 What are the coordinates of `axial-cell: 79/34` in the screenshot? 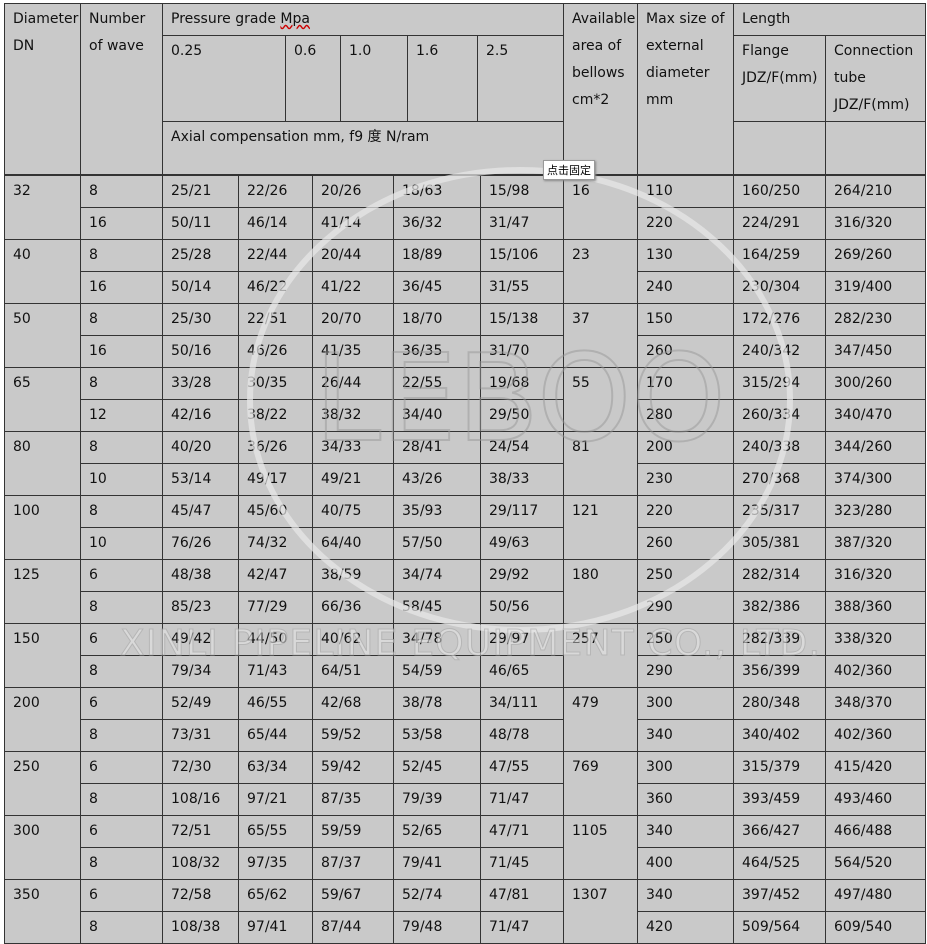 It's located at (200, 671).